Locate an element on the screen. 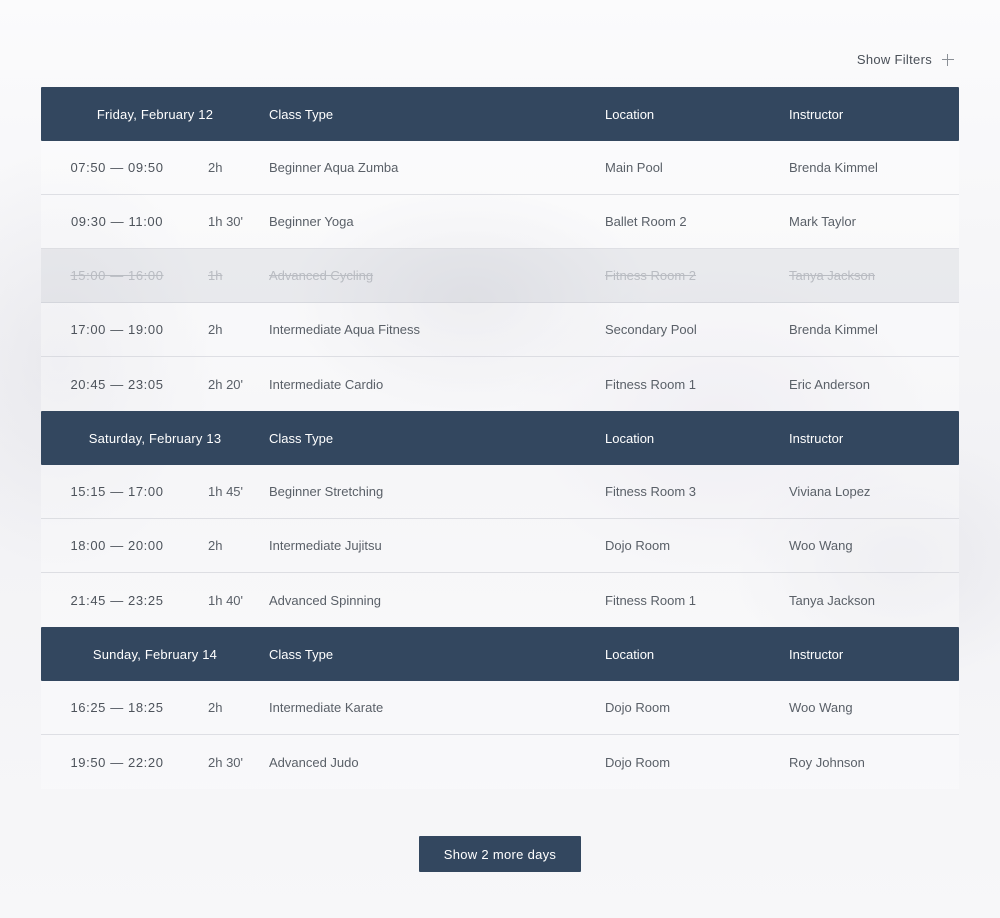  class-time: 07:50 — 09:50 is located at coordinates (117, 167).